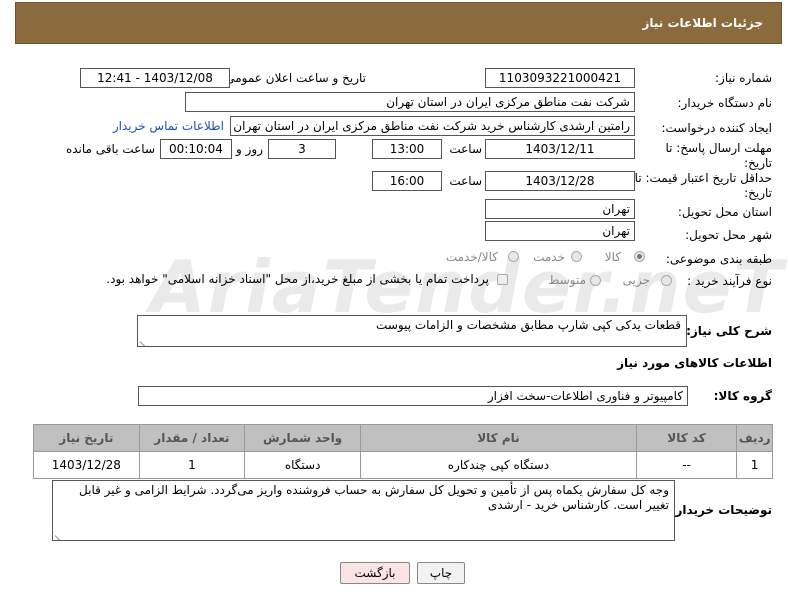  I want to click on announce-label: تاریخ و ساعت اعلان عمومی:, so click(293, 78).